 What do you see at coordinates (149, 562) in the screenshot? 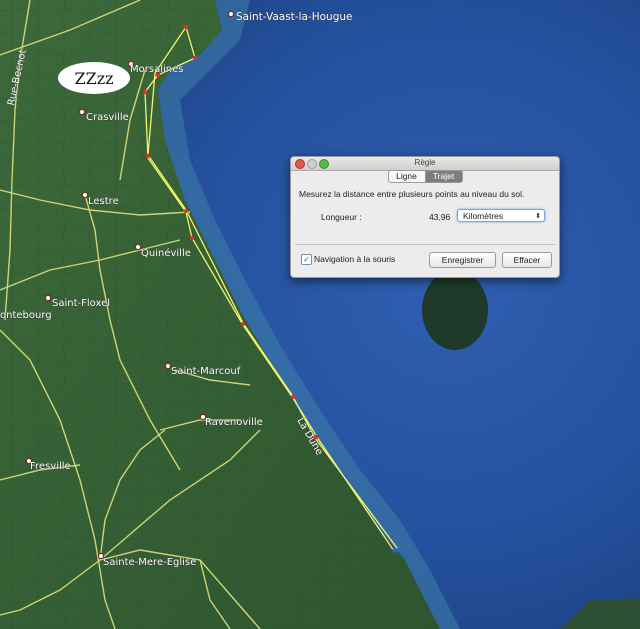
I see `place-label: Sainte-Mere-Eglise` at bounding box center [149, 562].